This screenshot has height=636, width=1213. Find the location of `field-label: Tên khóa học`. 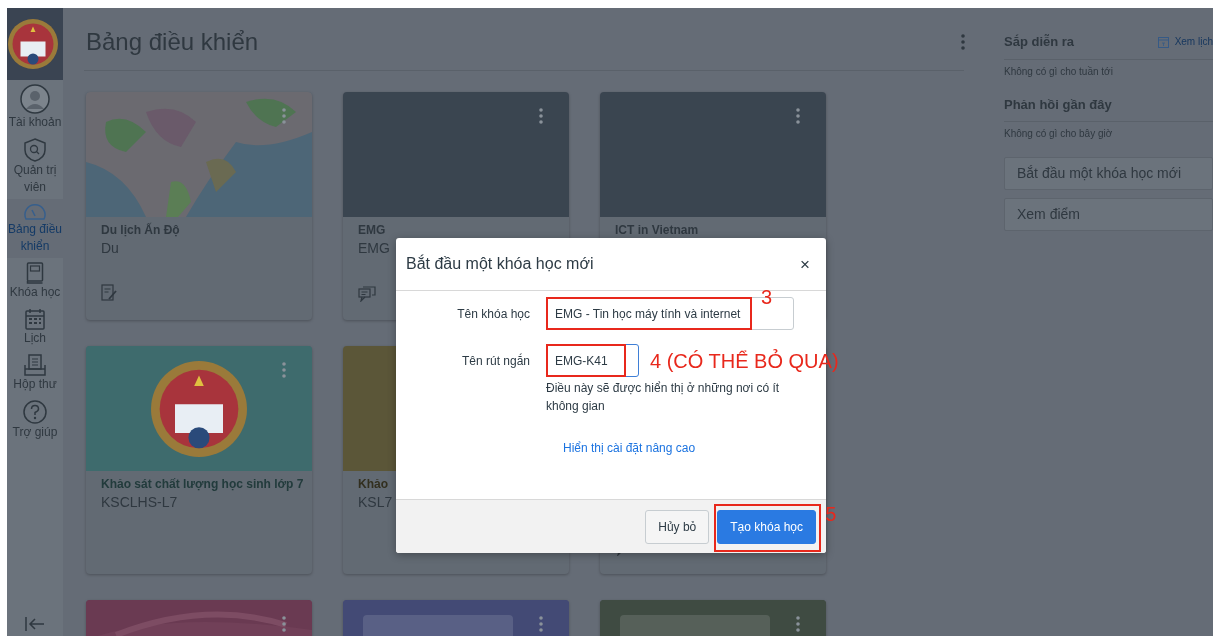

field-label: Tên khóa học is located at coordinates (493, 314).